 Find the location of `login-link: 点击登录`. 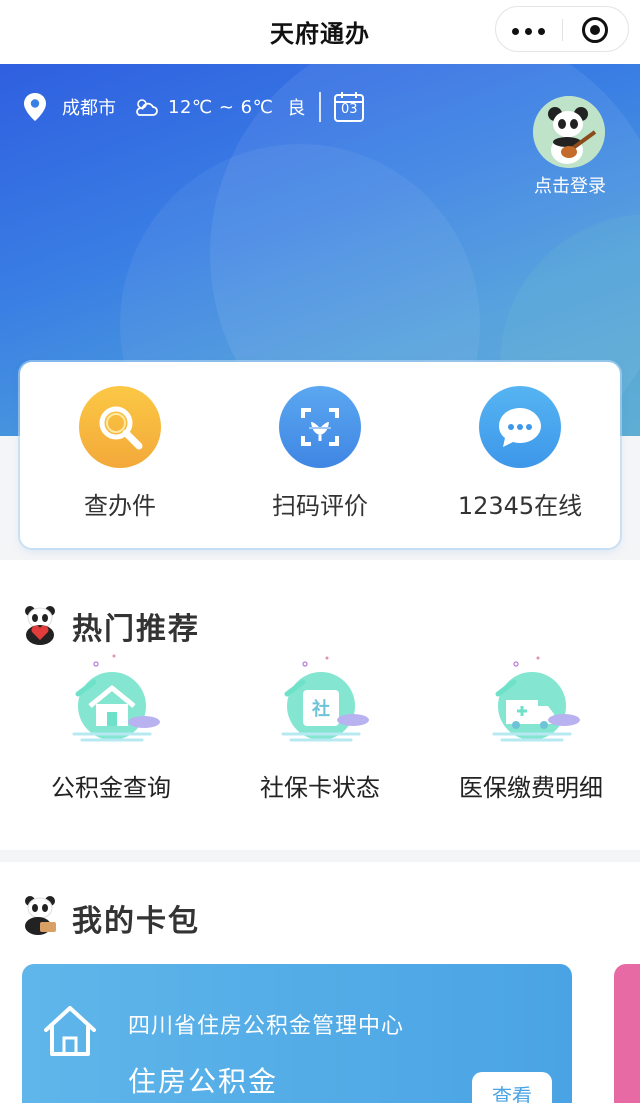

login-link: 点击登录 is located at coordinates (570, 185).